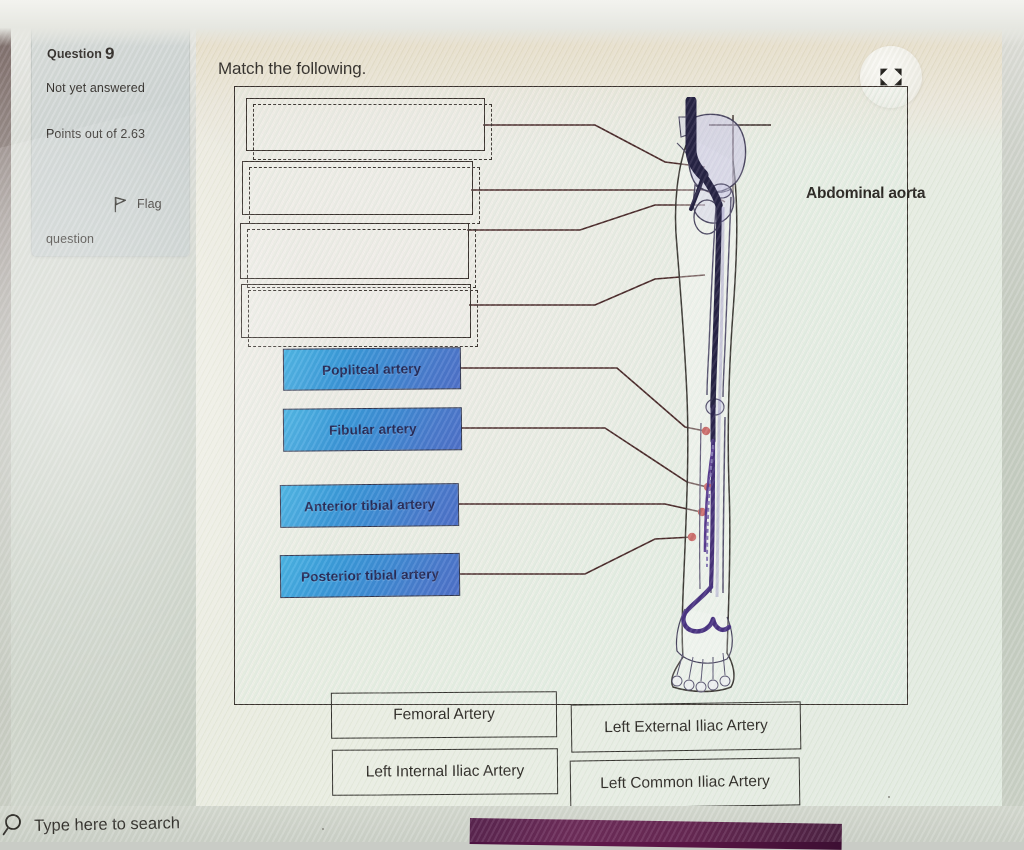 The width and height of the screenshot is (1024, 850). I want to click on flag-icon, so click(120, 204).